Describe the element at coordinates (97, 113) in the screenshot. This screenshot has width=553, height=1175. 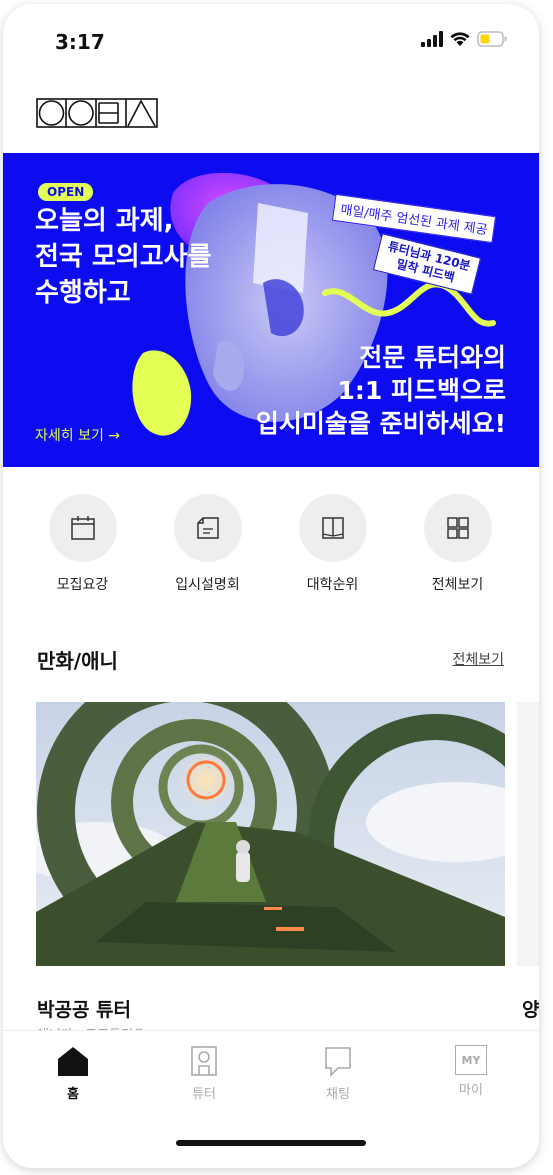
I see `app-logo` at that location.